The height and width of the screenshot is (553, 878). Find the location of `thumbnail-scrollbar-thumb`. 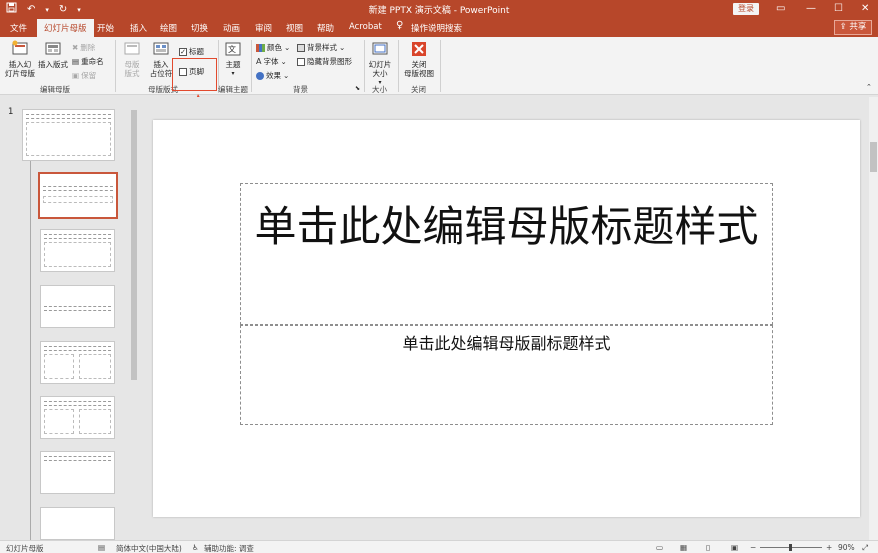

thumbnail-scrollbar-thumb is located at coordinates (134, 245).